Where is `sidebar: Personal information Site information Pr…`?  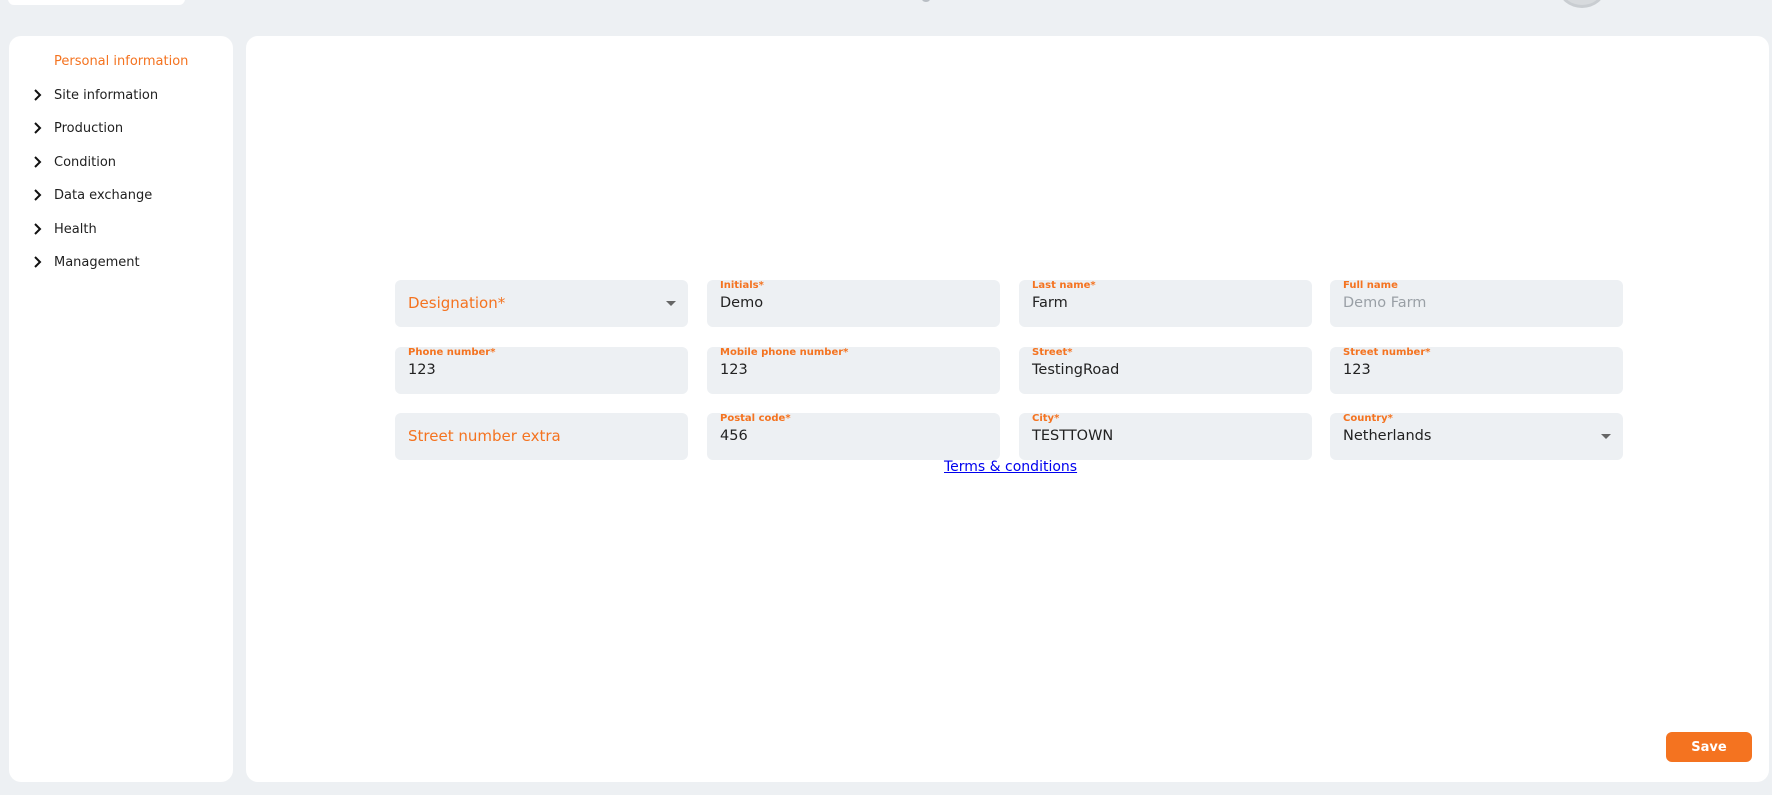
sidebar: Personal information Site information Pr… is located at coordinates (121, 409).